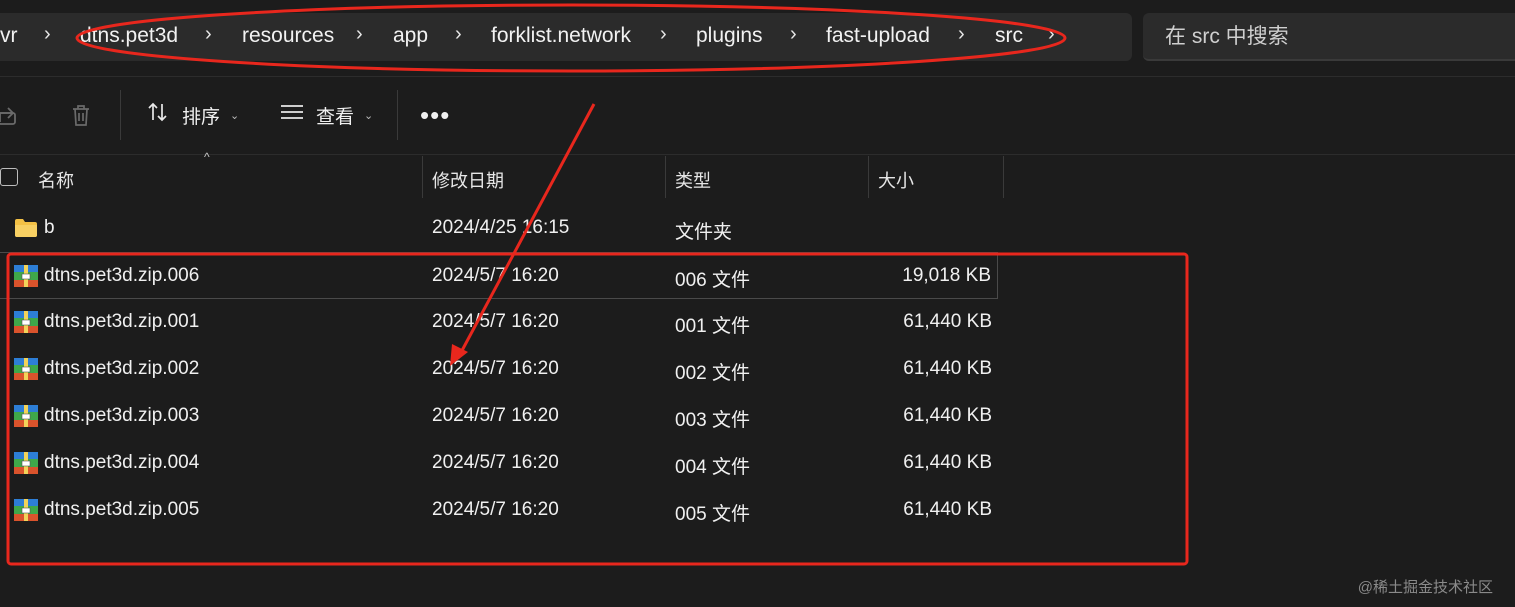  I want to click on breadcrumb-item-vr: vr, so click(9, 36).